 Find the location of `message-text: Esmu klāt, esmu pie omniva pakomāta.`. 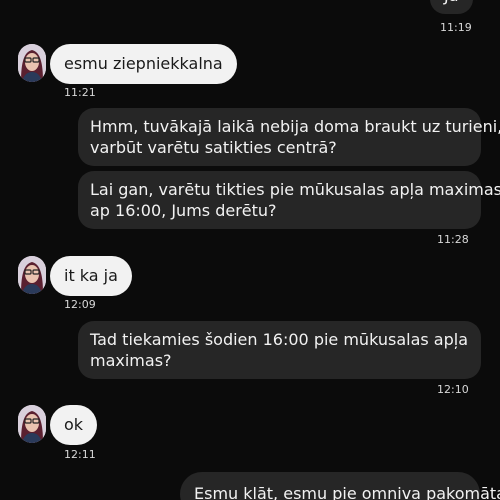

message-text: Esmu klāt, esmu pie omniva pakomāta. is located at coordinates (347, 492).